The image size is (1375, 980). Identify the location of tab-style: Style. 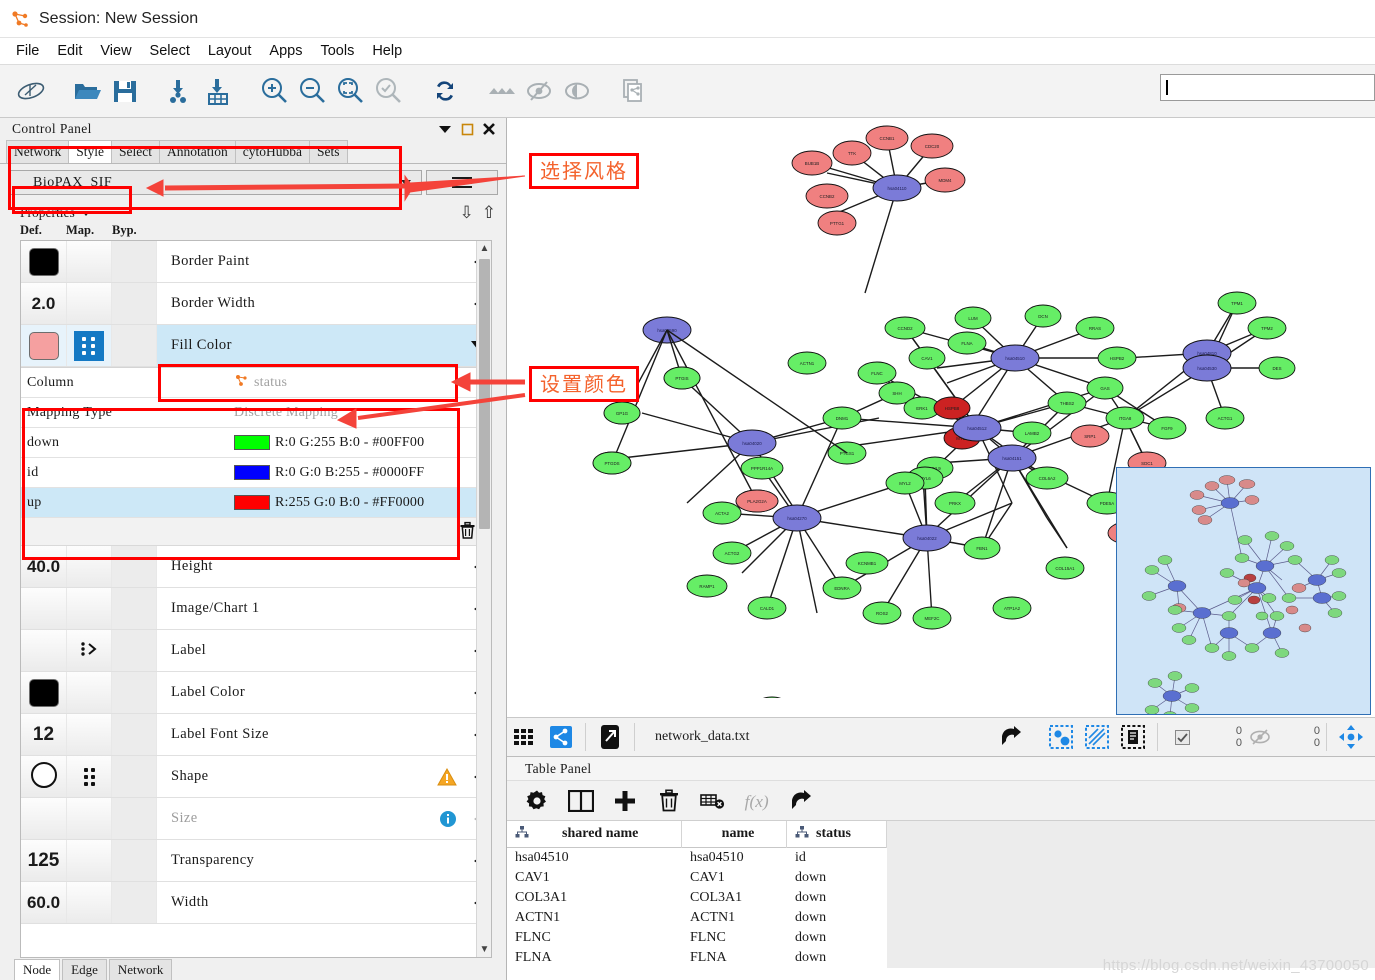
(90, 151).